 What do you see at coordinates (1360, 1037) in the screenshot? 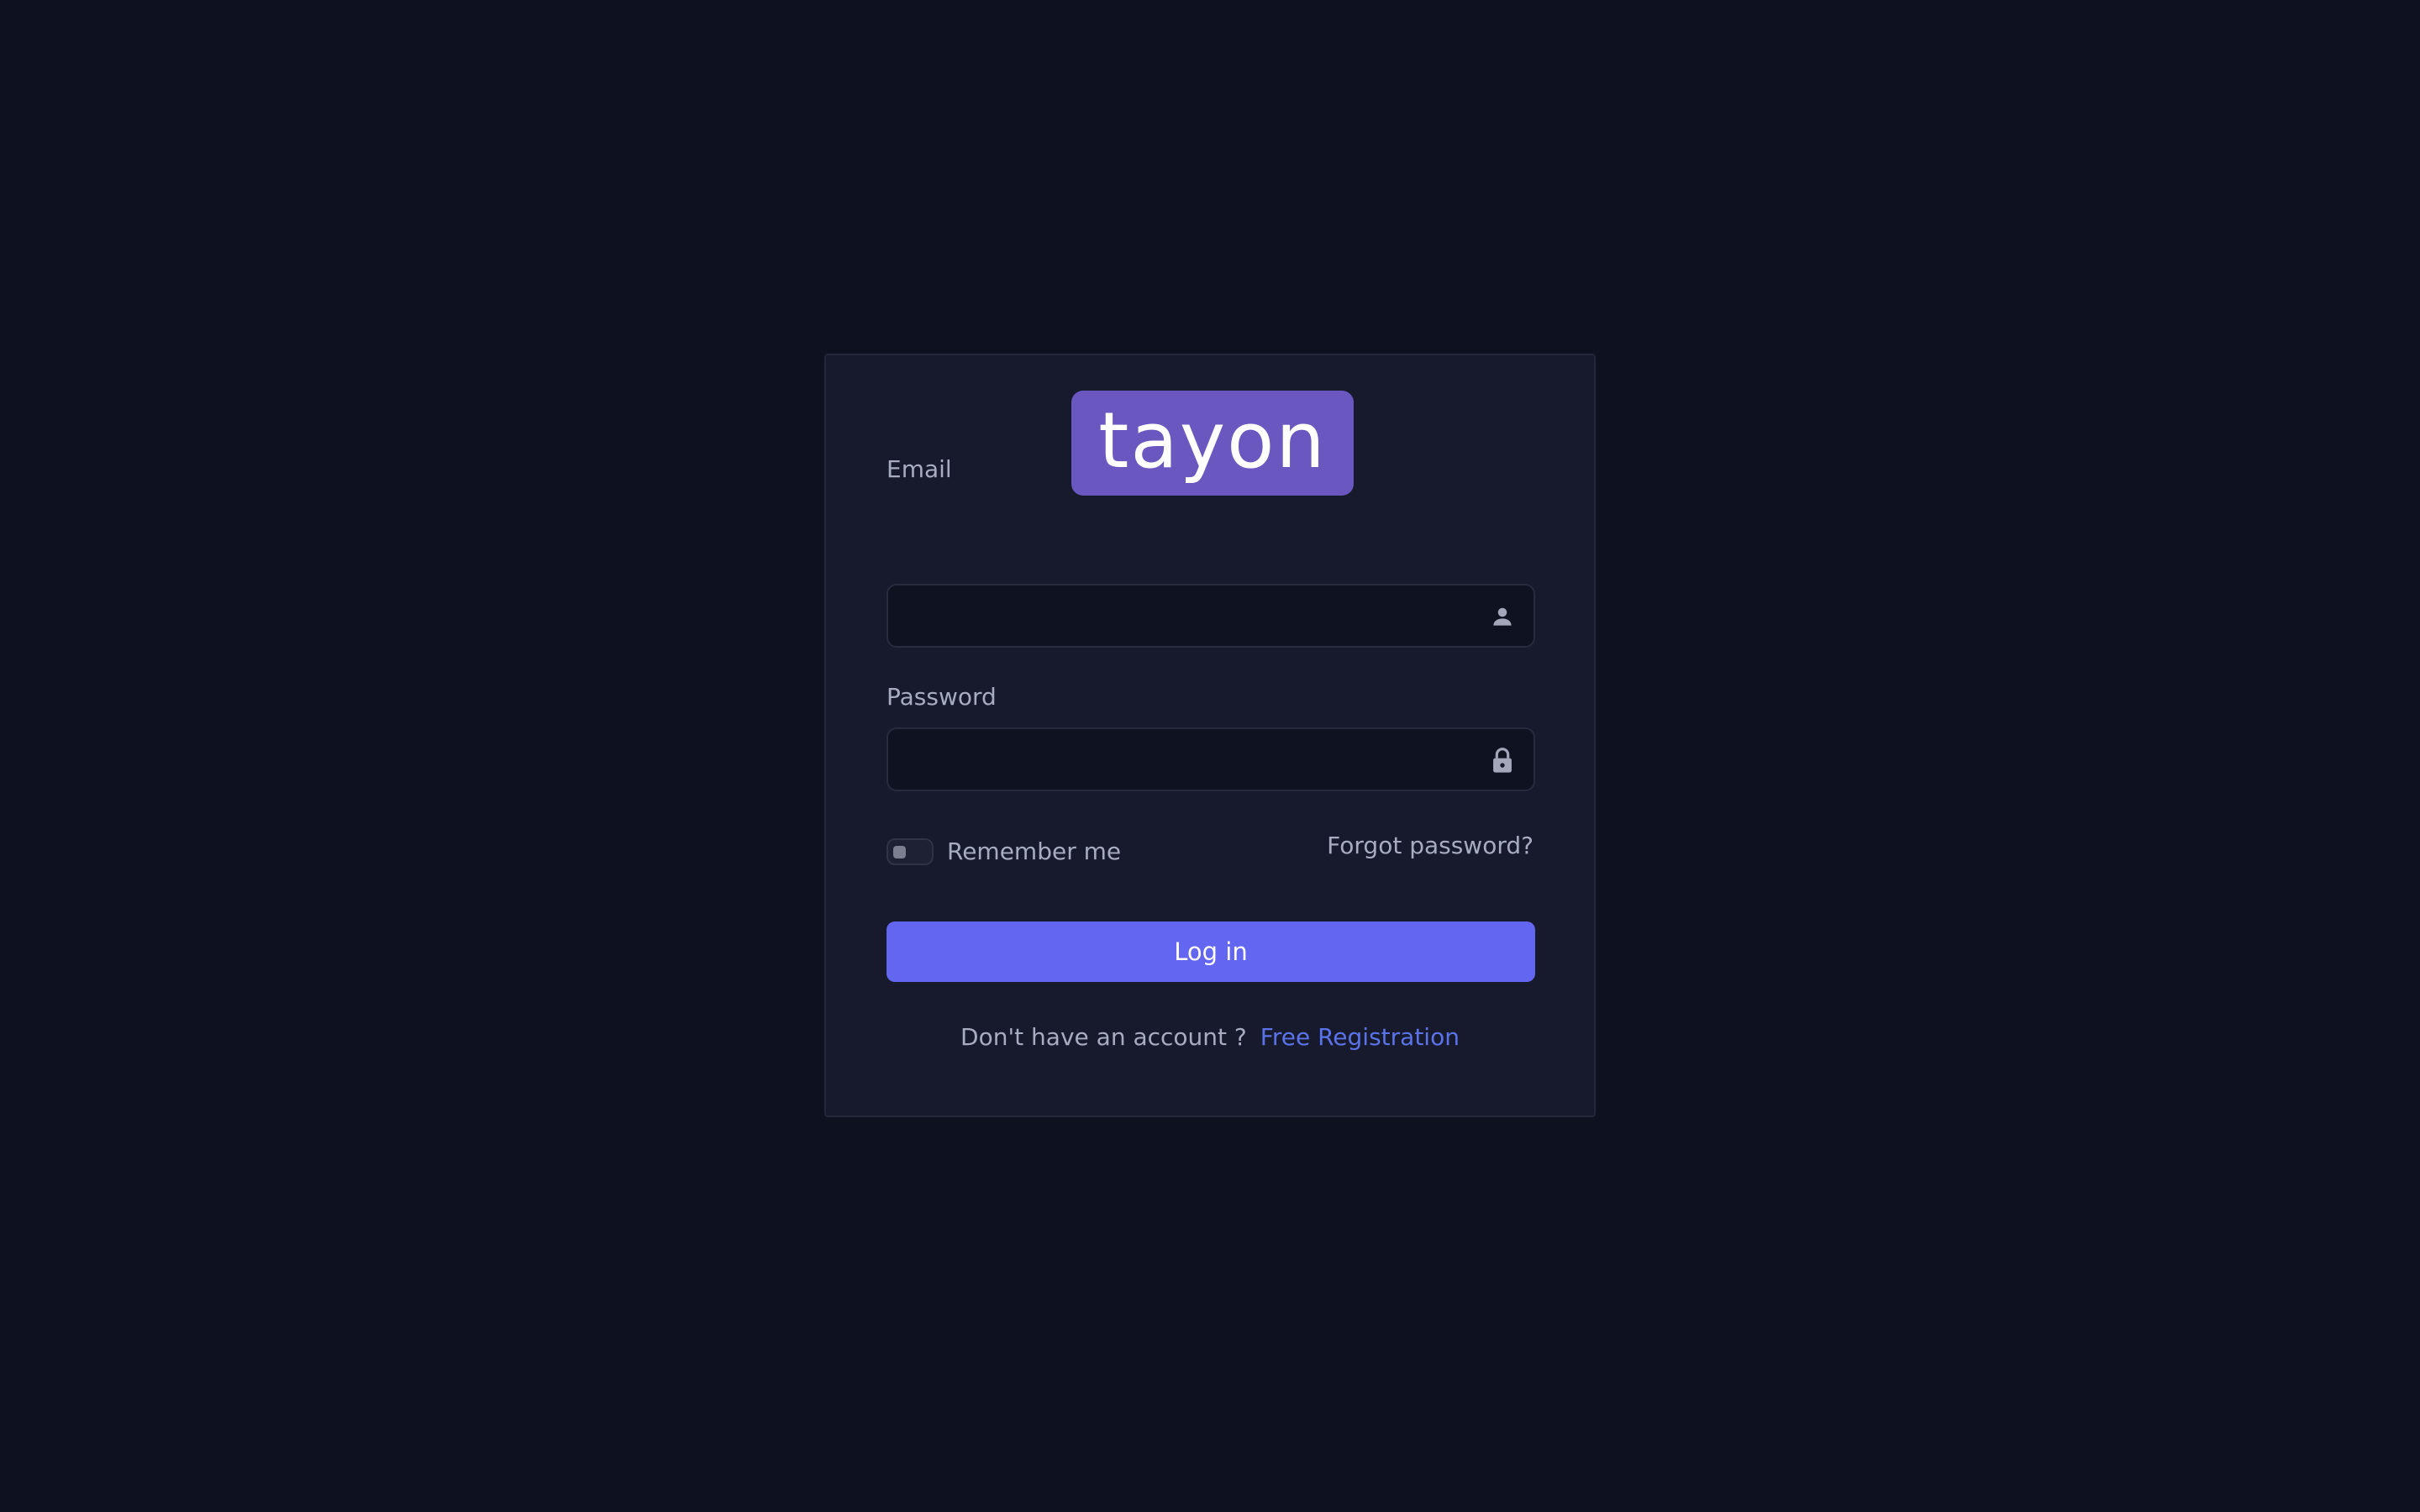
I see `free-registration-link: Free Registration` at bounding box center [1360, 1037].